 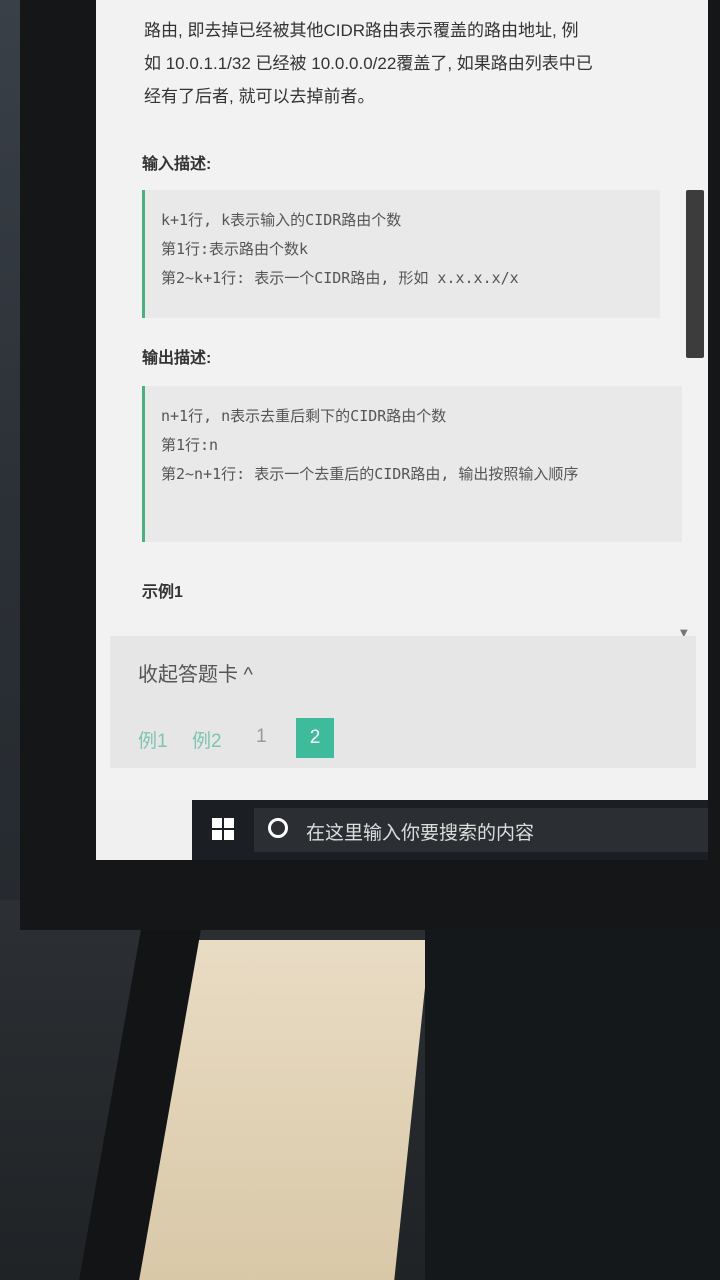 I want to click on scrollbar-thumb, so click(x=695, y=274).